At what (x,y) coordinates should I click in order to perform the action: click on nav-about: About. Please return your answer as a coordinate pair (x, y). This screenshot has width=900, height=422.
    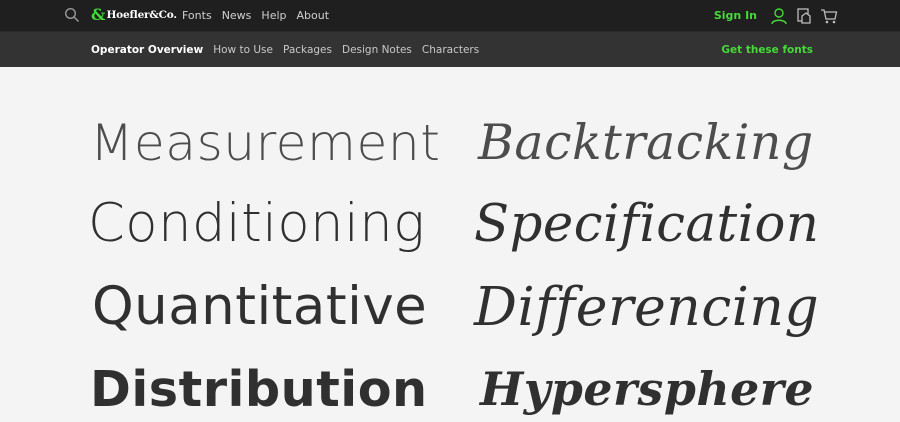
    Looking at the image, I should click on (313, 15).